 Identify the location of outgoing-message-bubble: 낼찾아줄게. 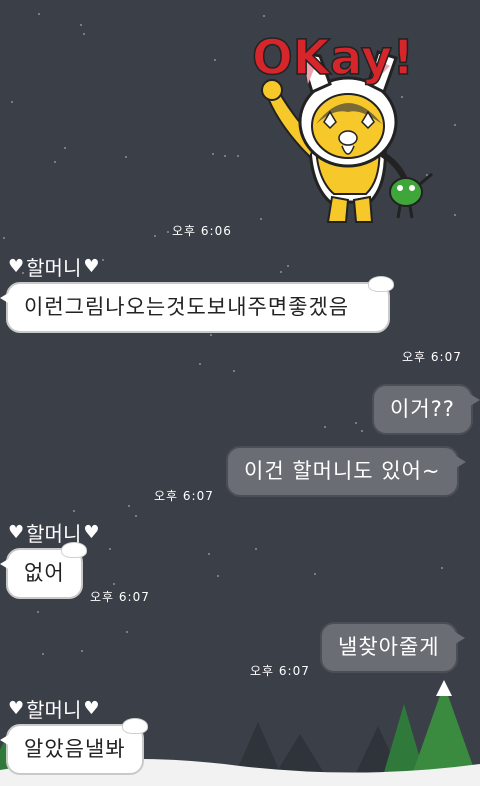
(392, 647).